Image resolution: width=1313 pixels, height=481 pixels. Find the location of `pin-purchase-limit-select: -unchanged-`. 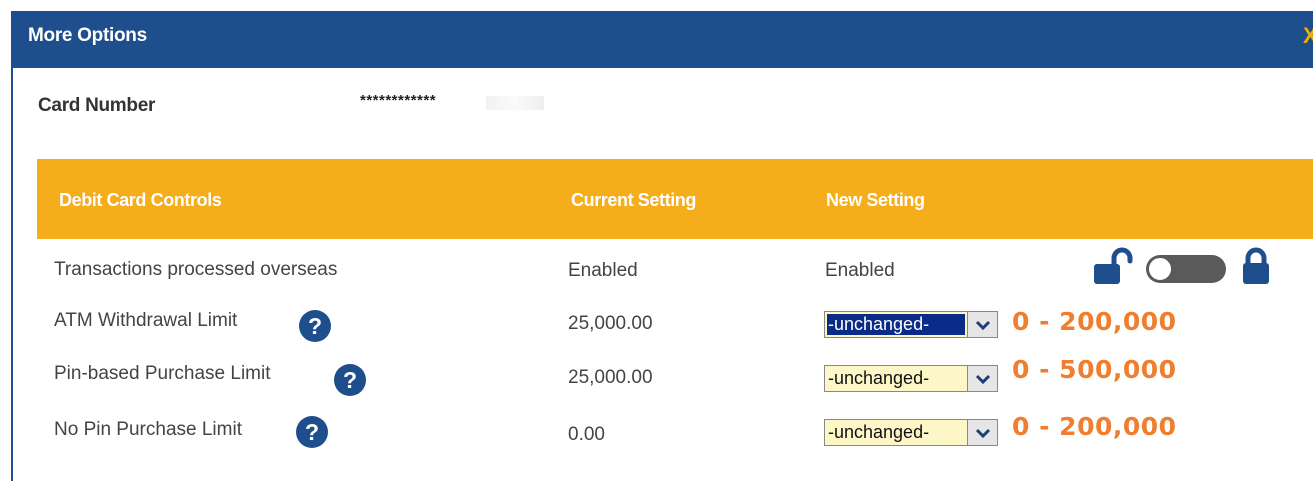

pin-purchase-limit-select: -unchanged- is located at coordinates (911, 378).